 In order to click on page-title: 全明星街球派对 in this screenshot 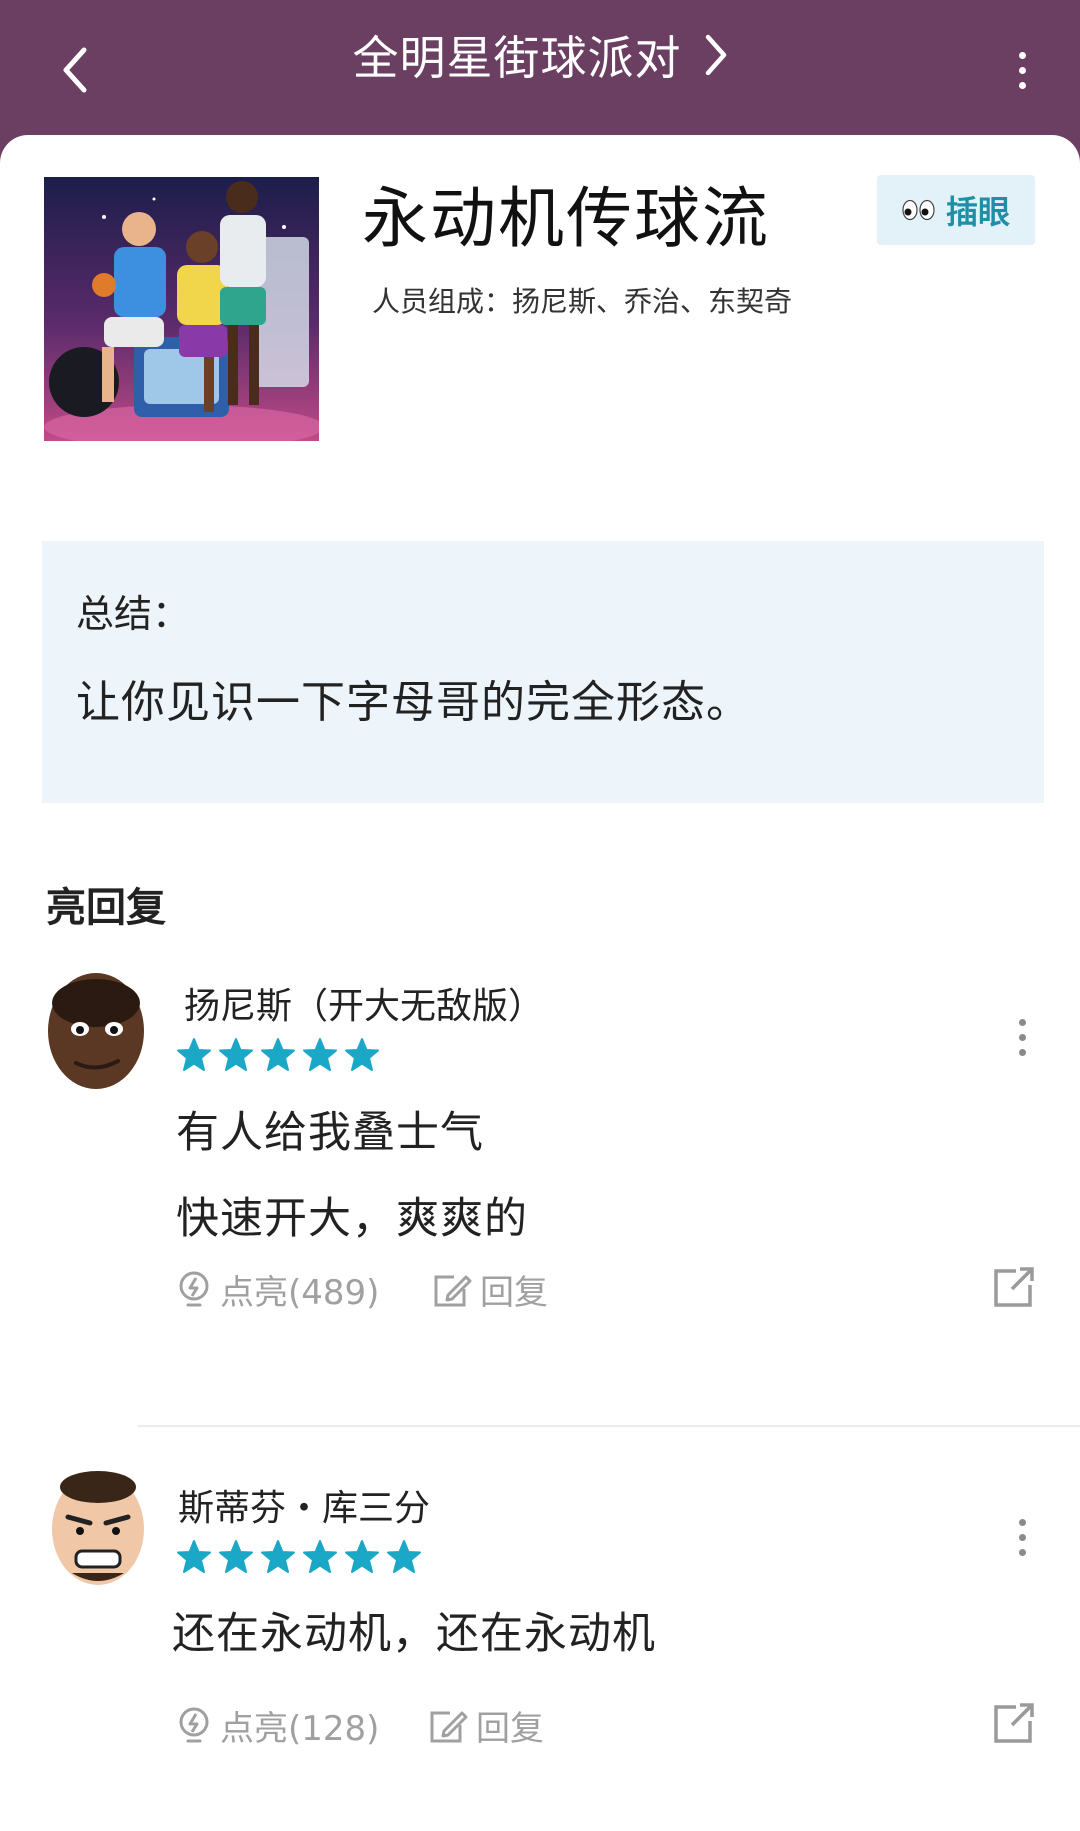, I will do `click(517, 58)`.